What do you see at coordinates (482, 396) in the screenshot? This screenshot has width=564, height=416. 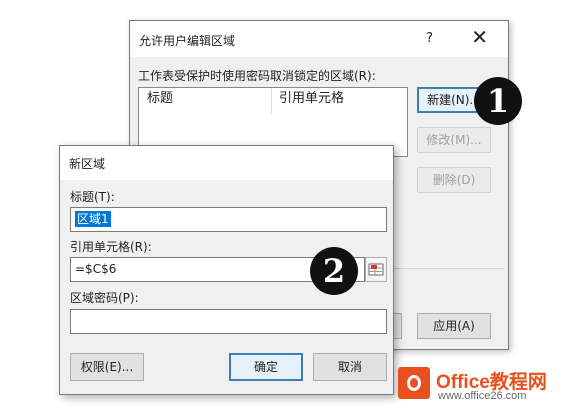 I see `watermark-url: www.office26.com` at bounding box center [482, 396].